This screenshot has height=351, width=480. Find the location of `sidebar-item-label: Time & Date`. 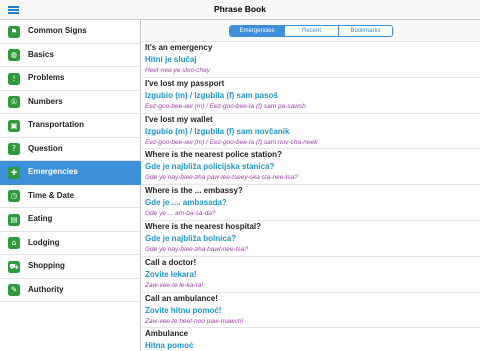

sidebar-item-label: Time & Date is located at coordinates (51, 195).